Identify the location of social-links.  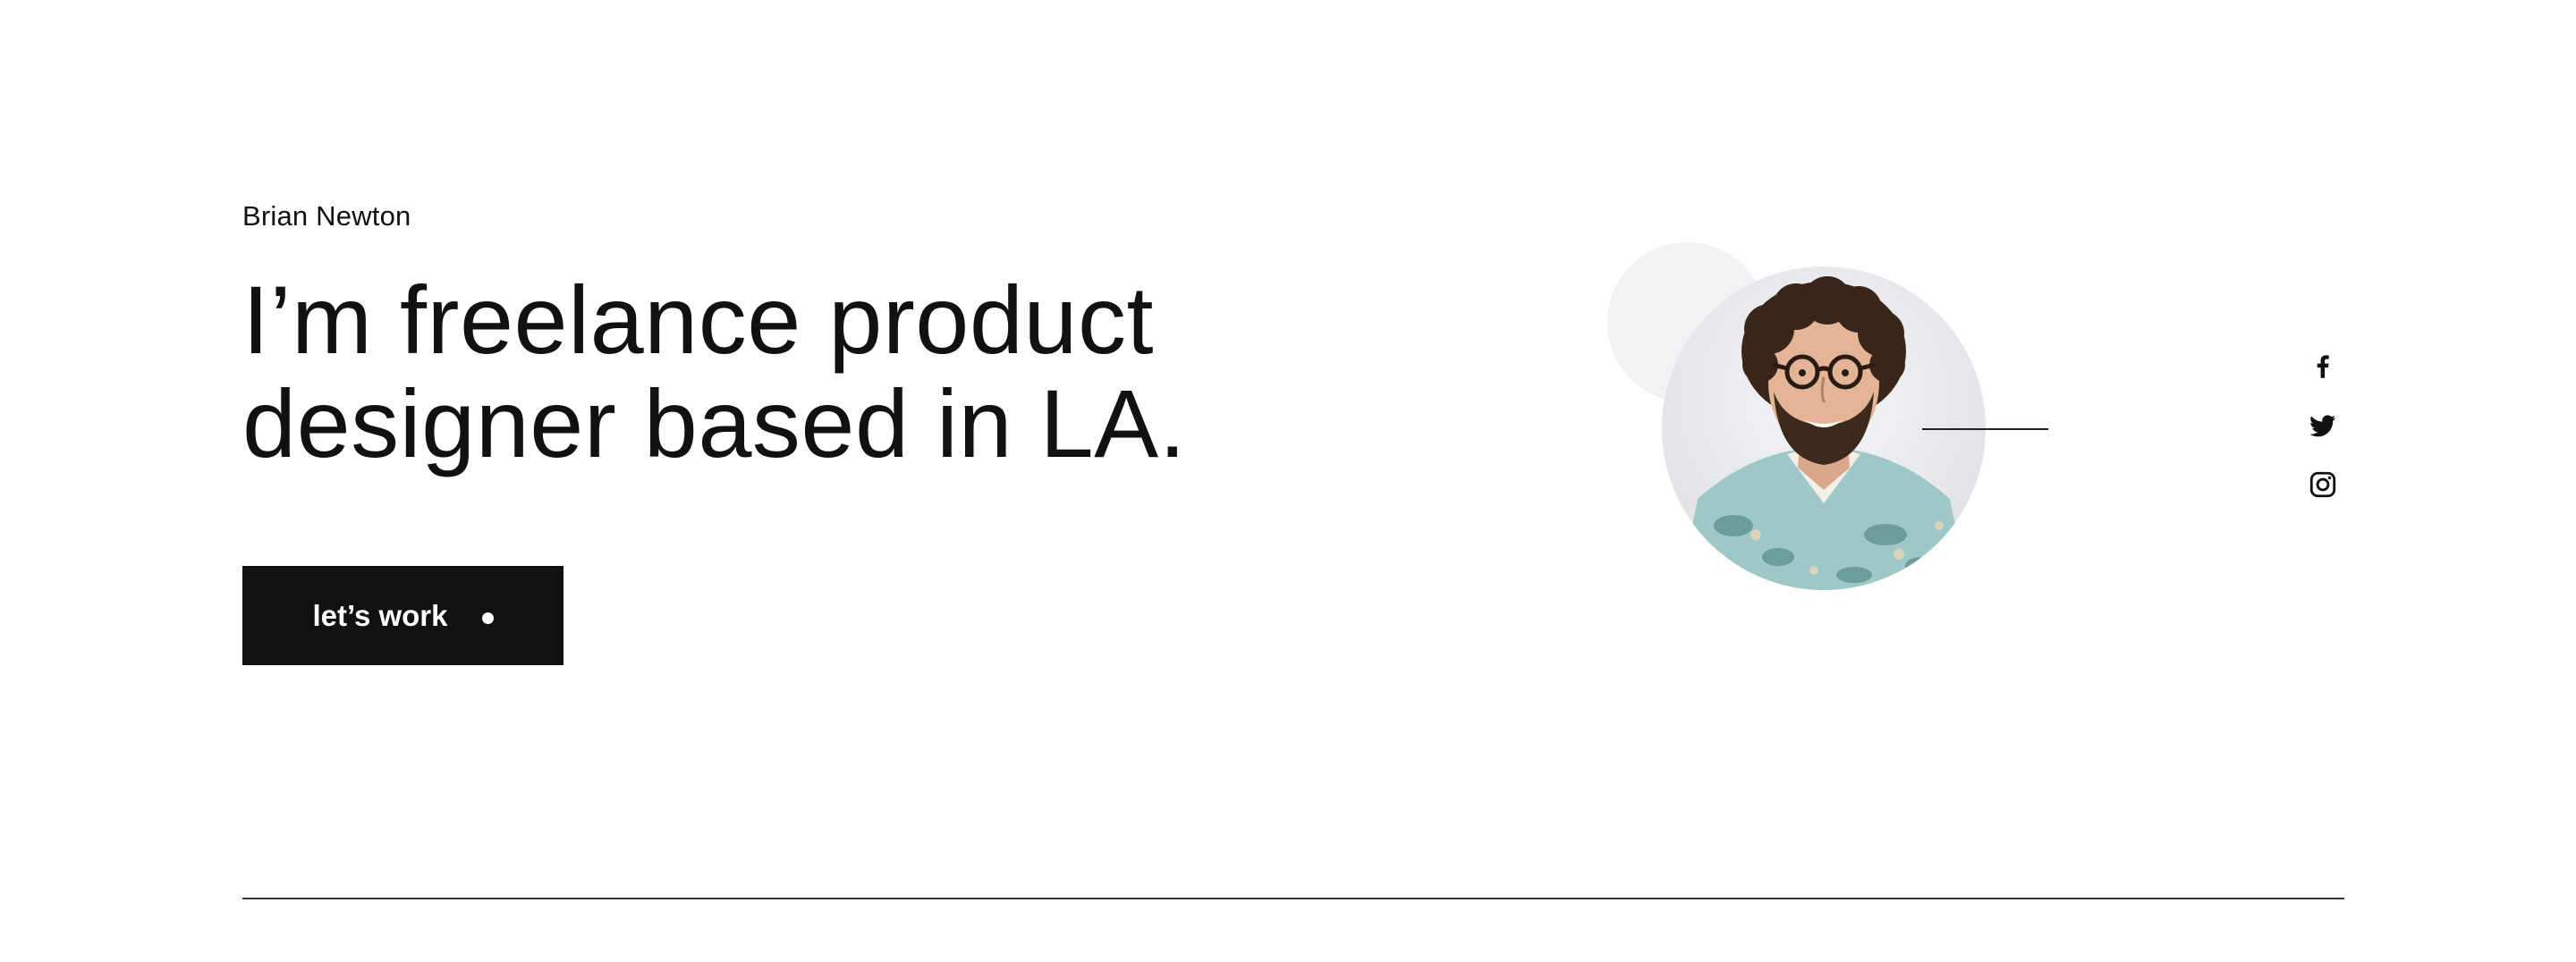
(2323, 425).